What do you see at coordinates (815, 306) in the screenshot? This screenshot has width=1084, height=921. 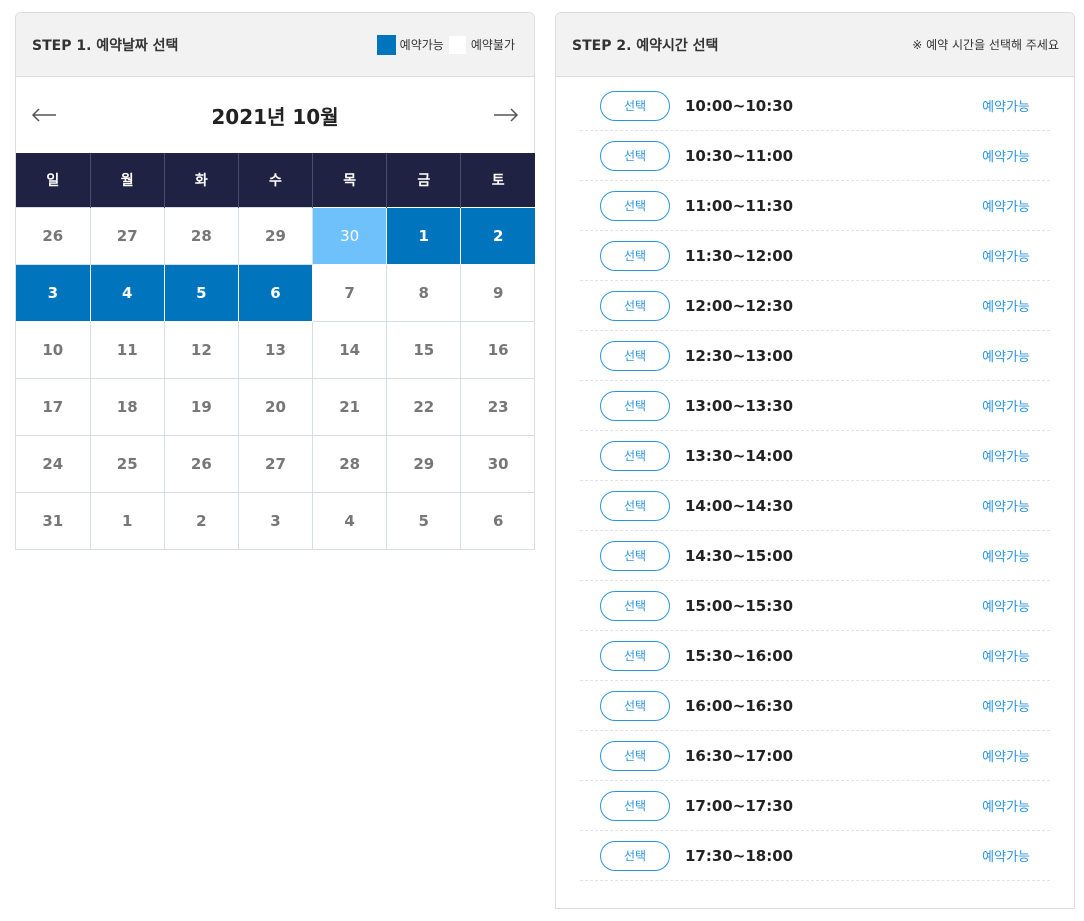 I see `time-slot-row: 선택 12:00~12:30 예약가능` at bounding box center [815, 306].